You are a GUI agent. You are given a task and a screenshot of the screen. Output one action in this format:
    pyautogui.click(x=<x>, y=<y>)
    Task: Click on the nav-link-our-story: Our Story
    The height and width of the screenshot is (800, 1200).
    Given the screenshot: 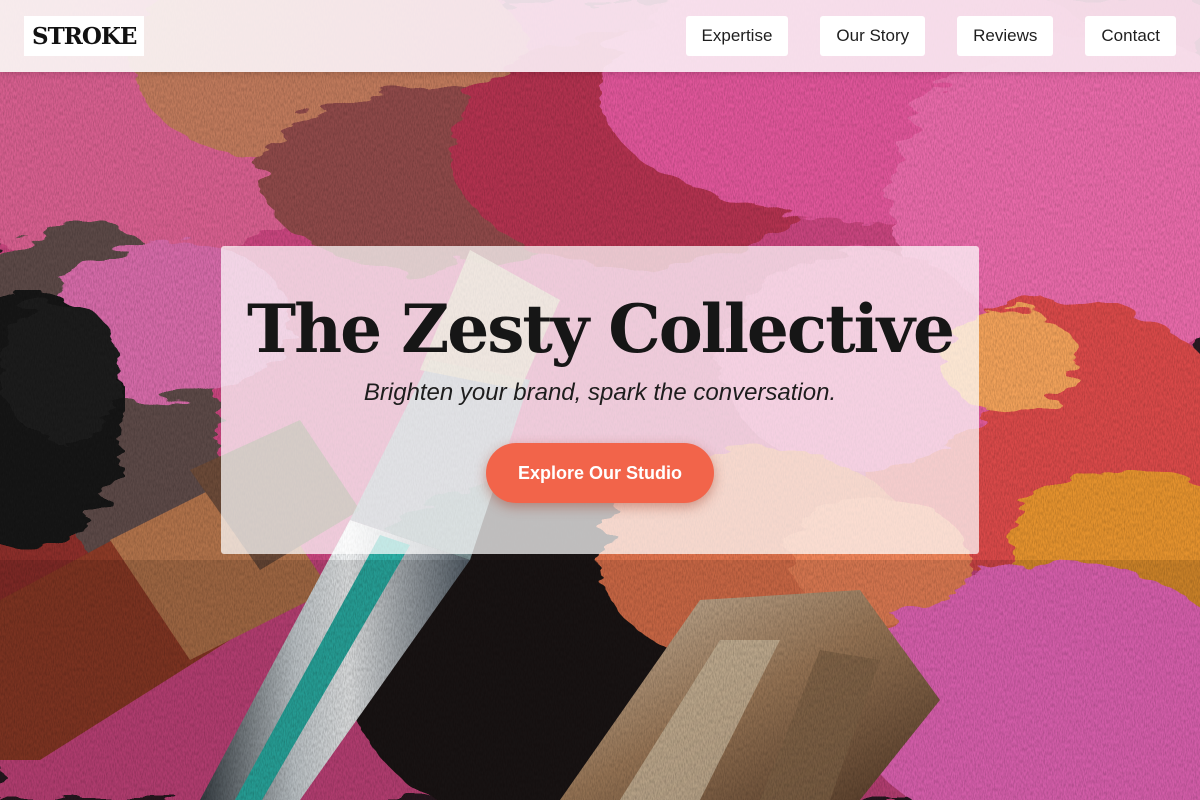 What is the action you would take?
    pyautogui.click(x=873, y=36)
    